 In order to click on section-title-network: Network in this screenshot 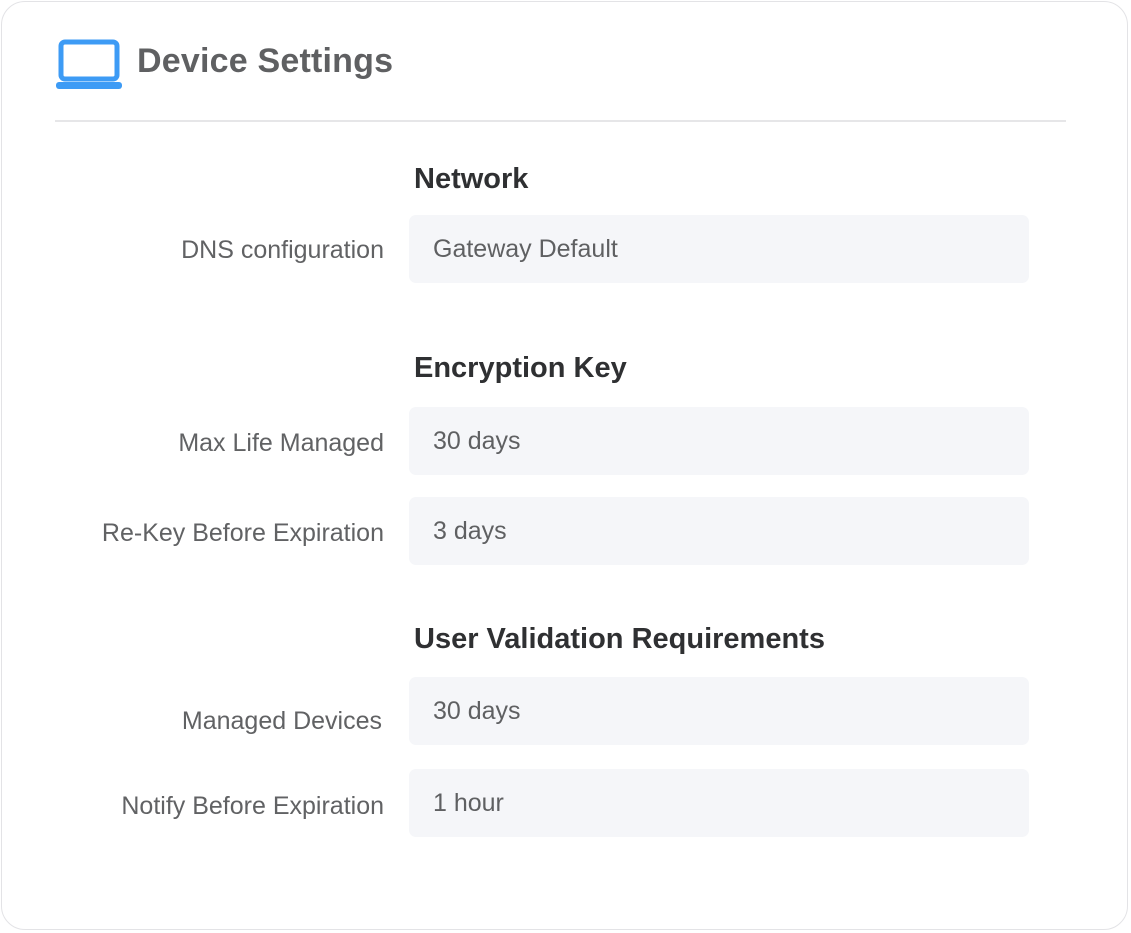, I will do `click(471, 179)`.